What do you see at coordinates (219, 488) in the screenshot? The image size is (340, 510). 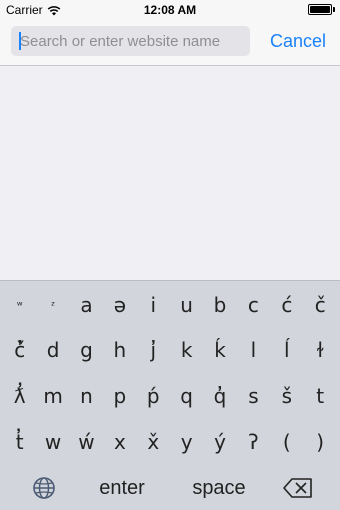 I see `space-key: space` at bounding box center [219, 488].